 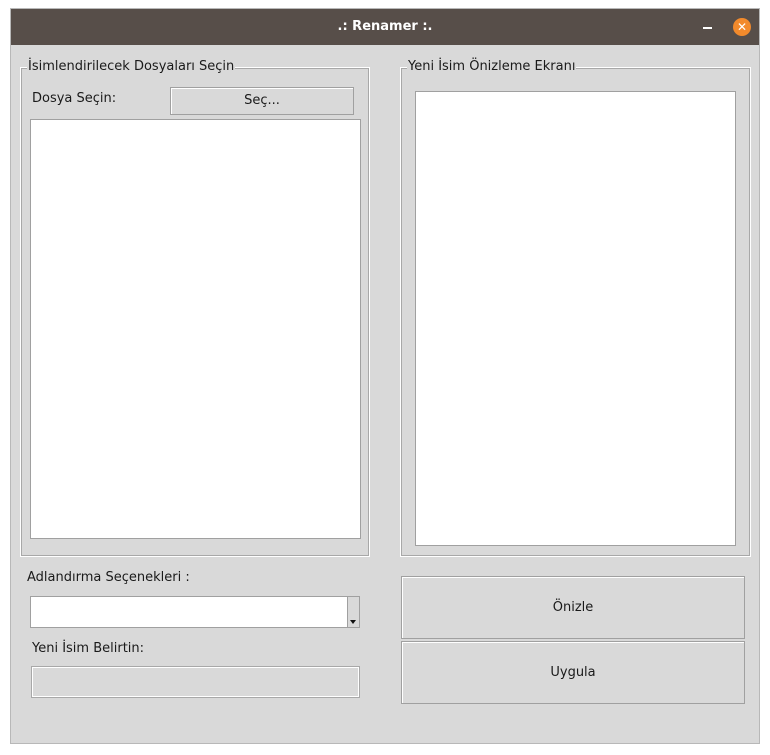 What do you see at coordinates (195, 612) in the screenshot?
I see `naming-options-dropdown` at bounding box center [195, 612].